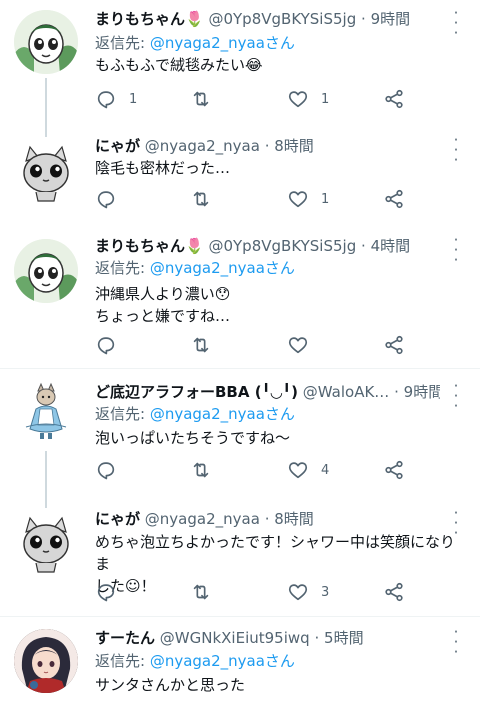 The height and width of the screenshot is (705, 480). What do you see at coordinates (260, 592) in the screenshot?
I see `action-bar: 3` at bounding box center [260, 592].